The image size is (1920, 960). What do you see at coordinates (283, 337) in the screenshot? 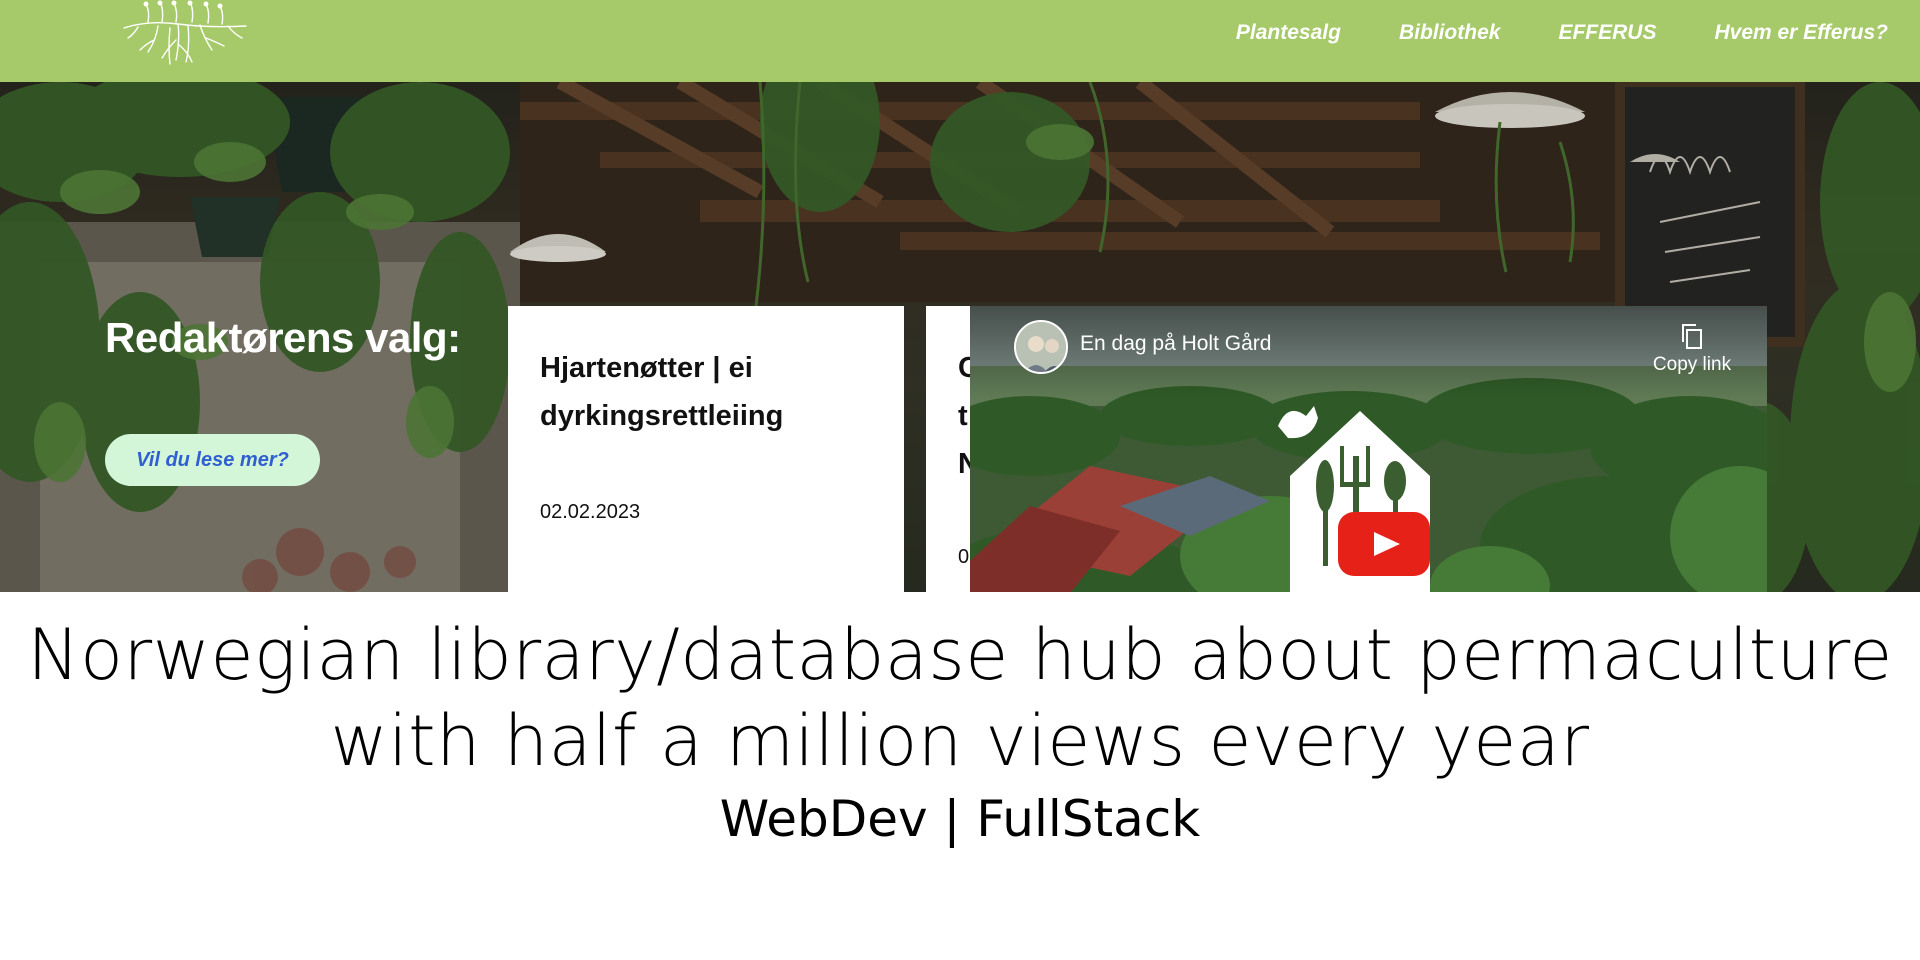
I see `editors-choice-heading: Redaktørens valg:` at bounding box center [283, 337].